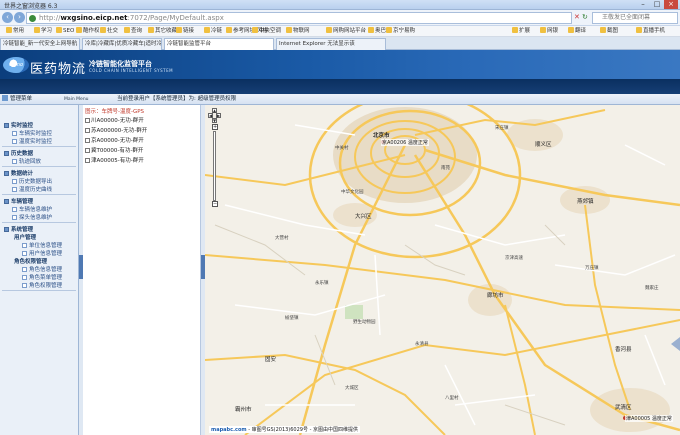 This screenshot has width=680, height=435. What do you see at coordinates (42, 253) in the screenshot?
I see `sidebar-item: 用户信息管理` at bounding box center [42, 253].